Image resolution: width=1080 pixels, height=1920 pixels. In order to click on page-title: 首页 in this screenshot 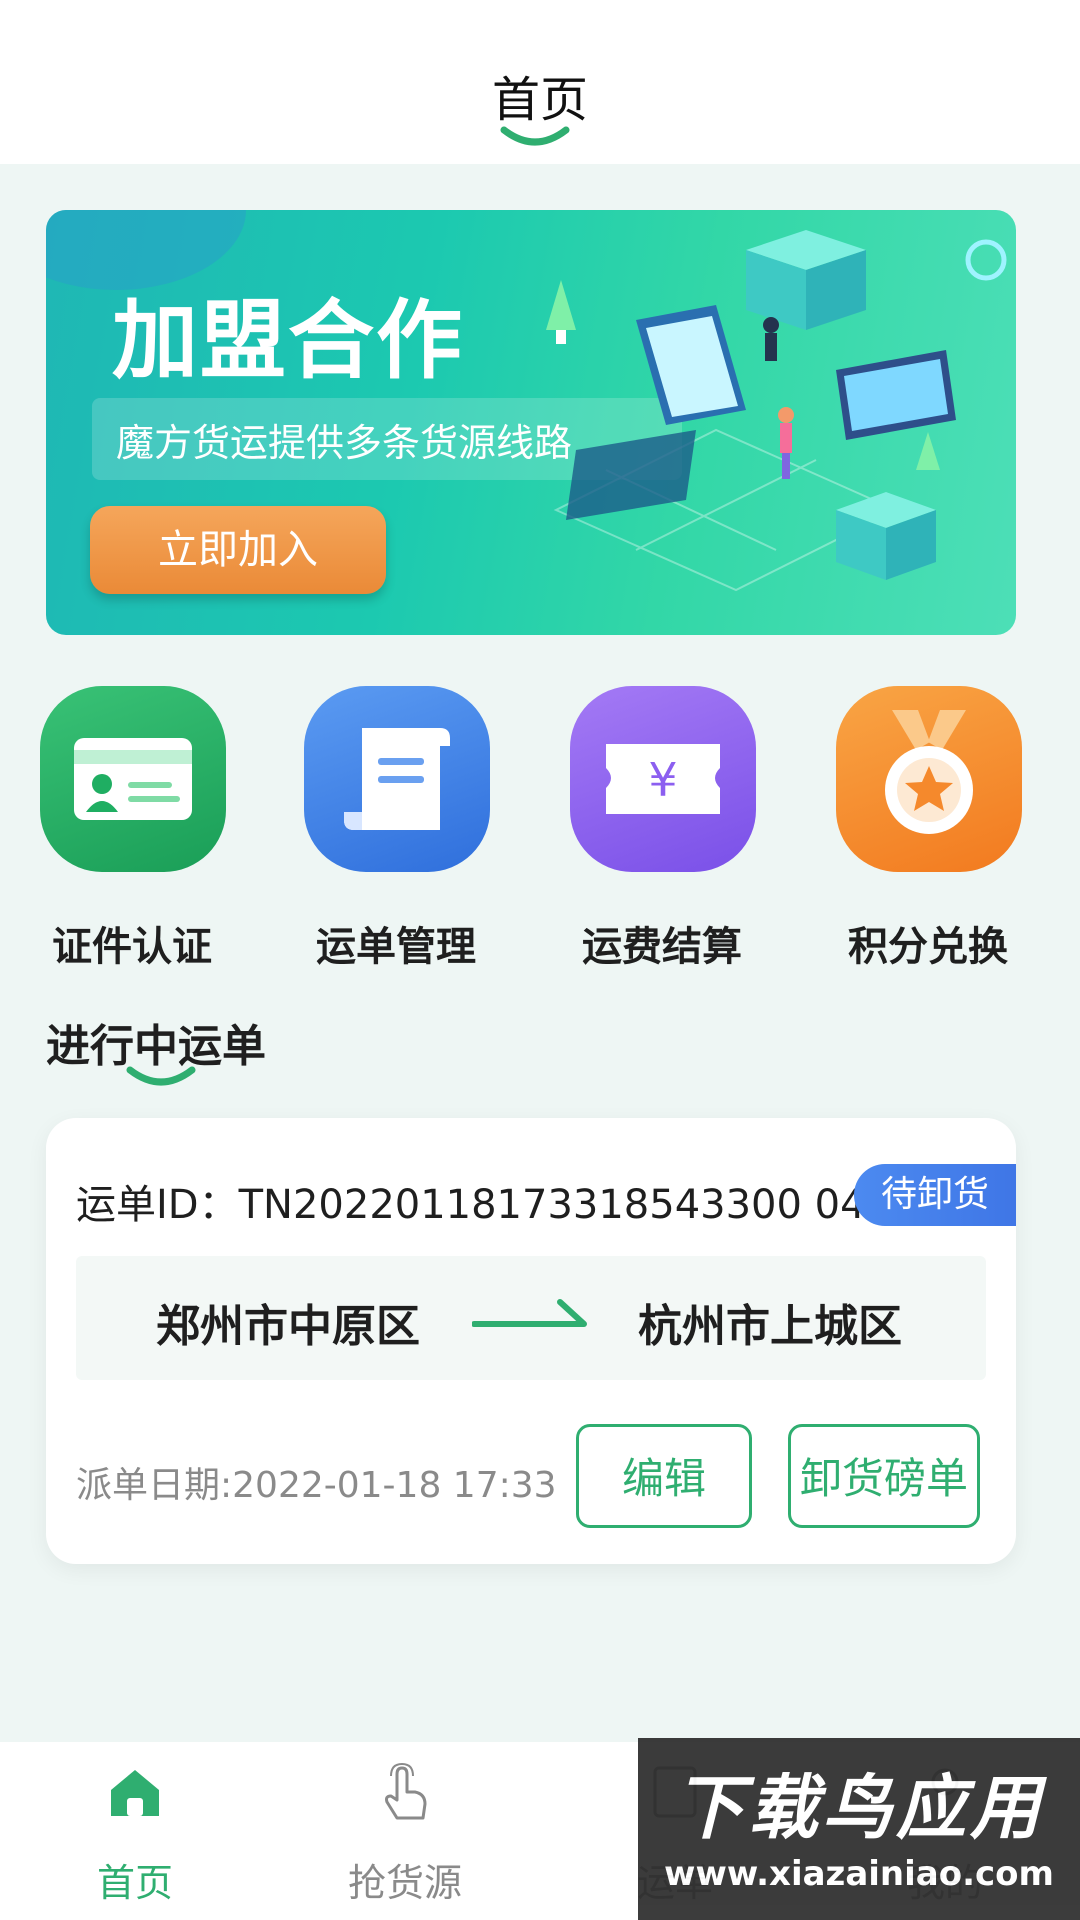, I will do `click(539, 100)`.